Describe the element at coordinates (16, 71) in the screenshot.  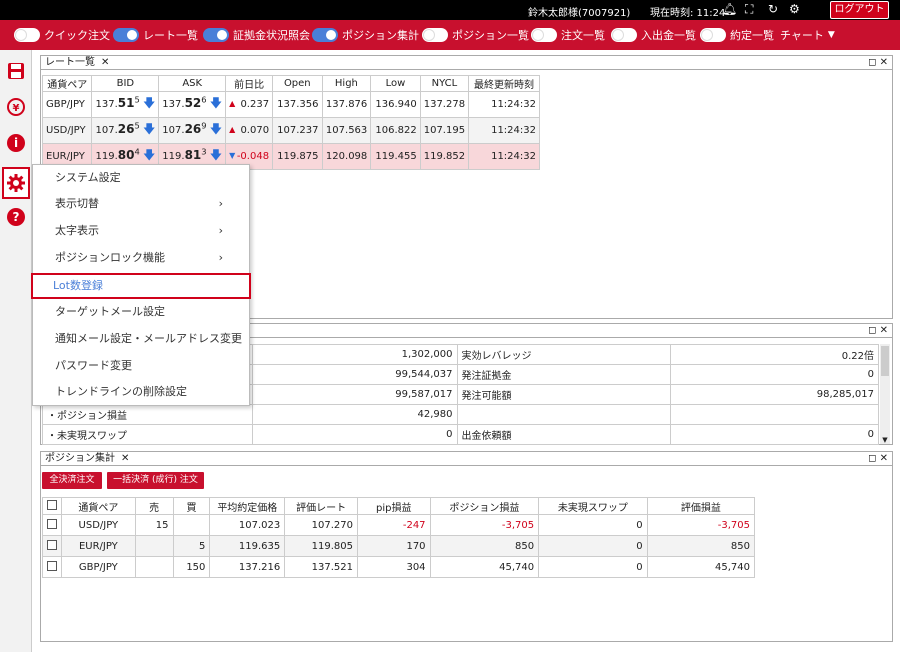
I see `save-icon` at that location.